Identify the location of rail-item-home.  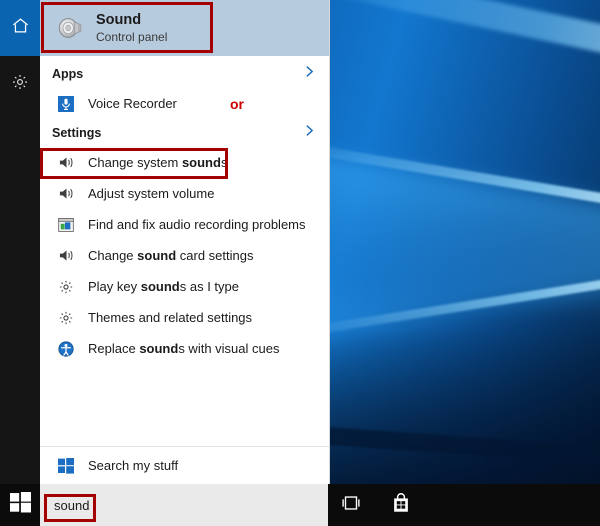
(20, 28).